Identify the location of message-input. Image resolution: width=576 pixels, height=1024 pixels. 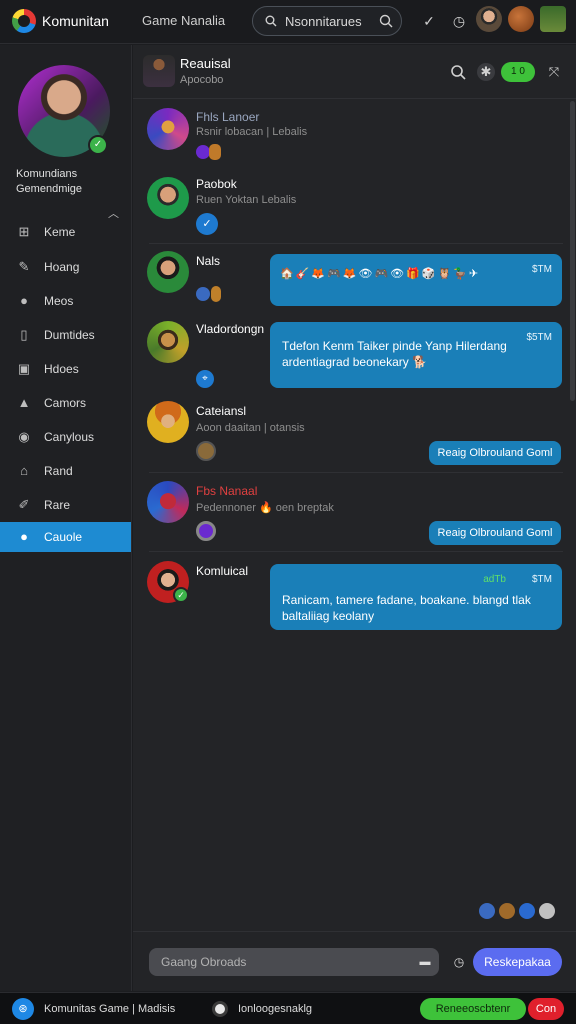
(294, 962).